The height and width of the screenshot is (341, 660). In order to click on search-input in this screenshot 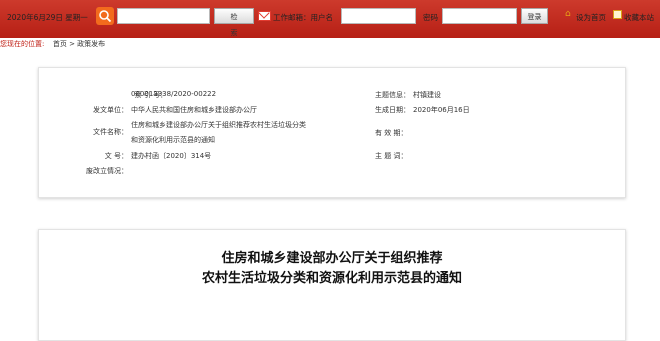, I will do `click(163, 16)`.